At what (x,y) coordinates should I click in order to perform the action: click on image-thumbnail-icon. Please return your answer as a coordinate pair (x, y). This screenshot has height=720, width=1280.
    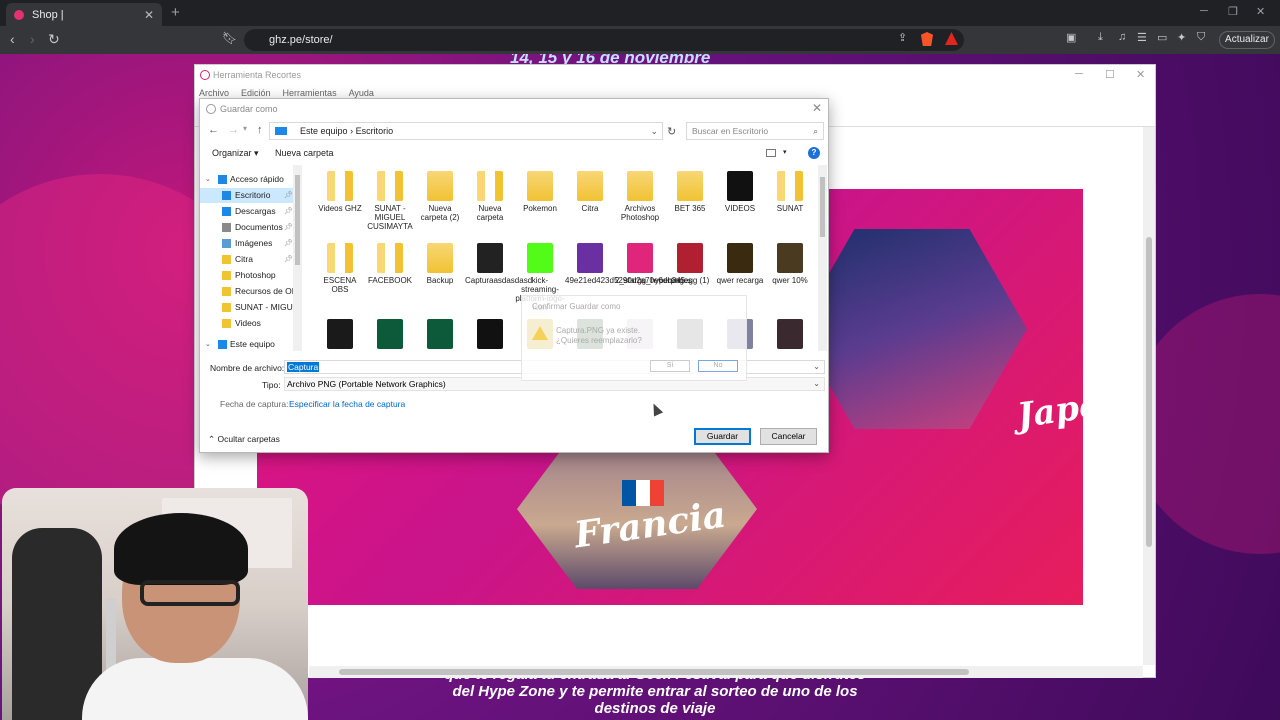
    Looking at the image, I should click on (490, 334).